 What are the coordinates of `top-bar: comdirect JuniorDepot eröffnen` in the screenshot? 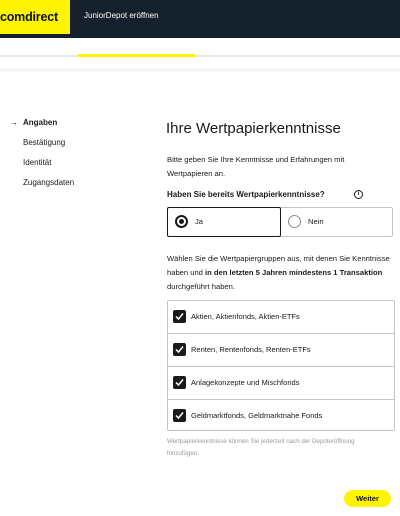 It's located at (200, 19).